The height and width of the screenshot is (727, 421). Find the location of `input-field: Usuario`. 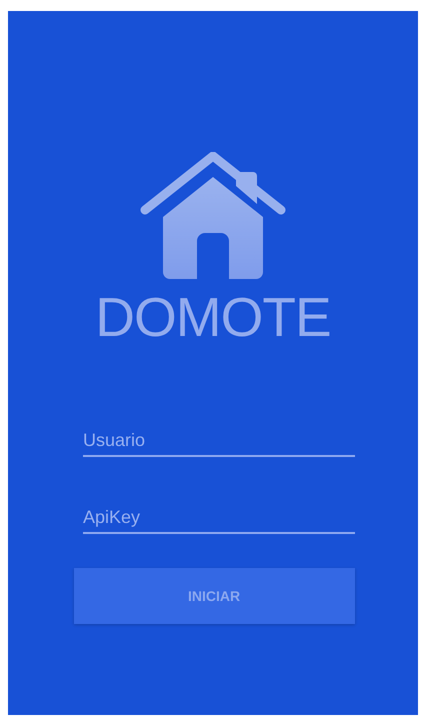

input-field: Usuario is located at coordinates (219, 442).